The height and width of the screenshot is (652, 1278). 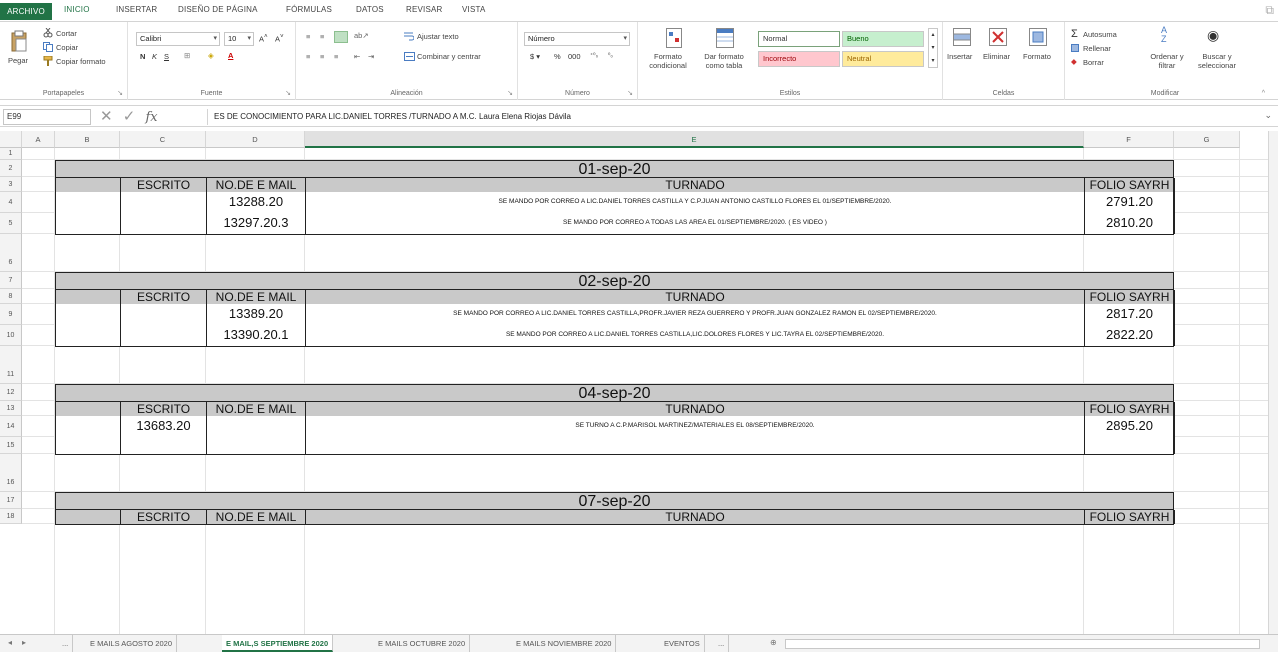 What do you see at coordinates (1097, 48) in the screenshot?
I see `fill-button: Rellenar` at bounding box center [1097, 48].